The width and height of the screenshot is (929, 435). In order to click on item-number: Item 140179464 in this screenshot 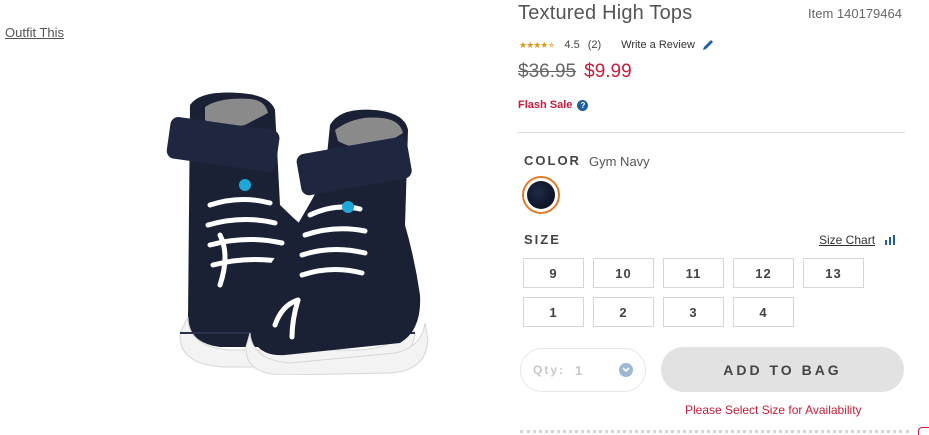, I will do `click(855, 13)`.